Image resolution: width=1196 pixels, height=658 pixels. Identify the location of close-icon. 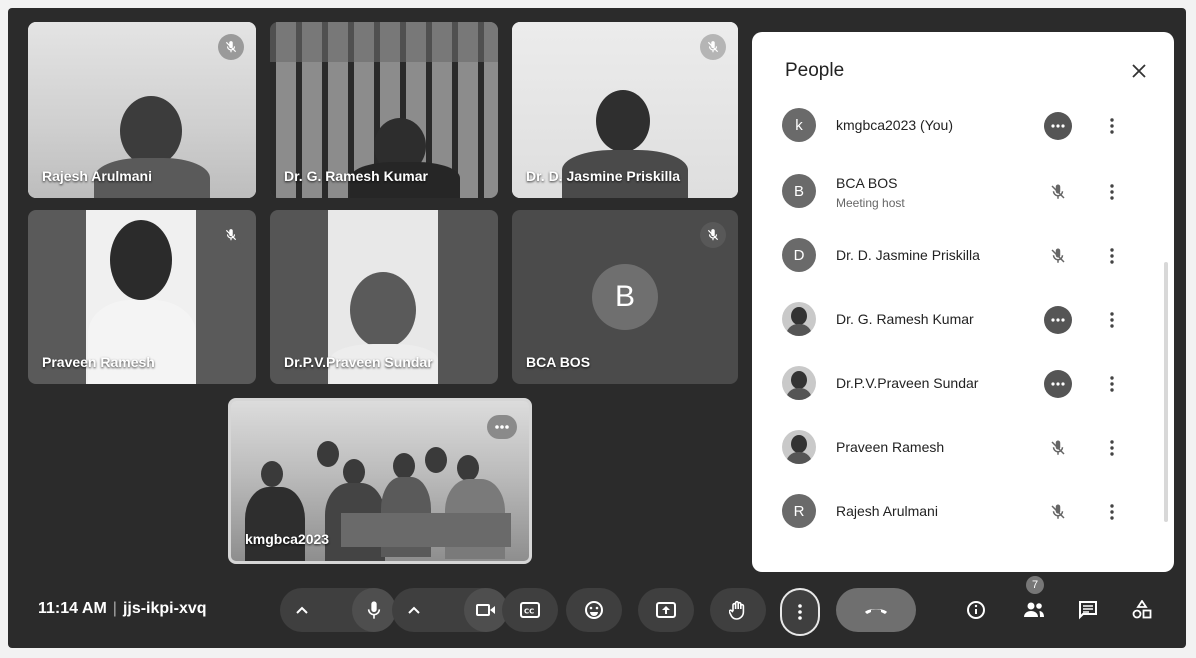
(1139, 71).